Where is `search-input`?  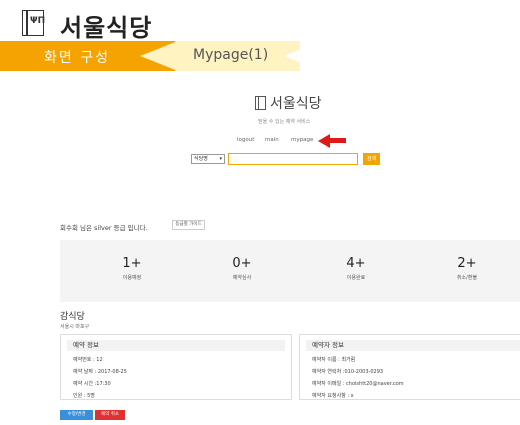 search-input is located at coordinates (293, 159).